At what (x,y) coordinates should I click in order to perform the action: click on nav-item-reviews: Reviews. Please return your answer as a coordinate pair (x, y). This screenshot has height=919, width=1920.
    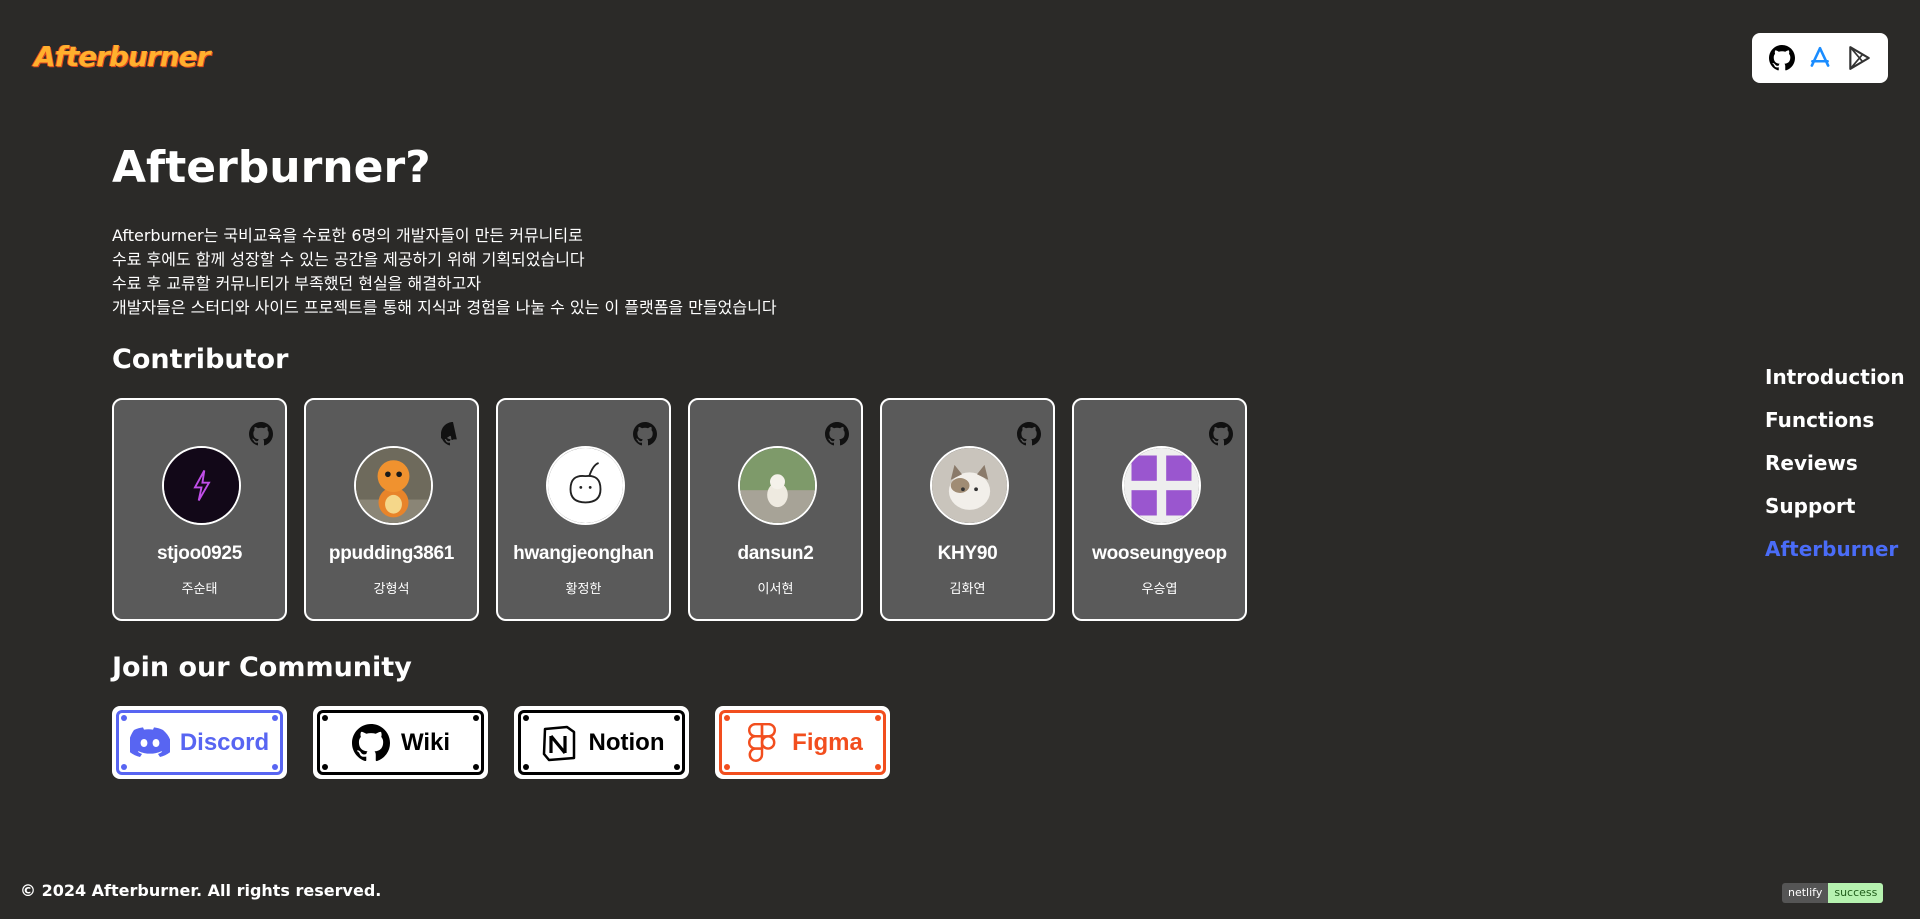
    Looking at the image, I should click on (1835, 463).